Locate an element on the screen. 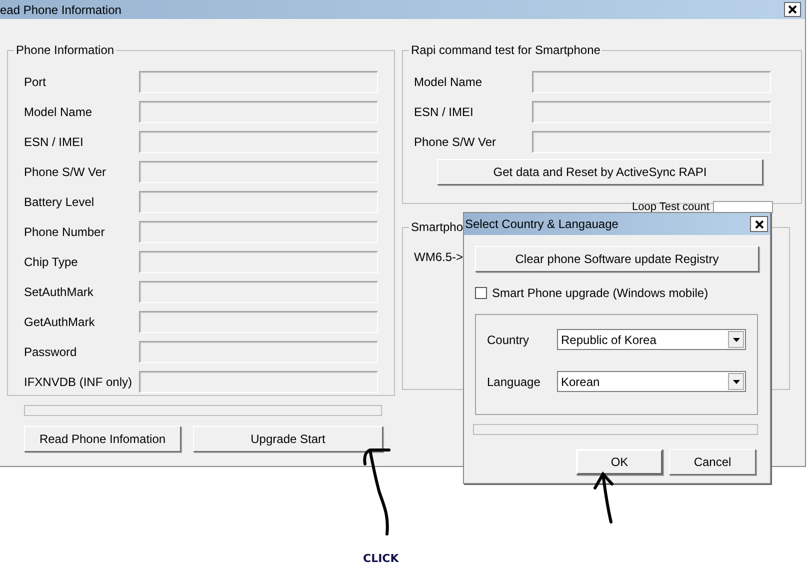 This screenshot has width=810, height=569. button: Clear phone Software update Registry is located at coordinates (617, 259).